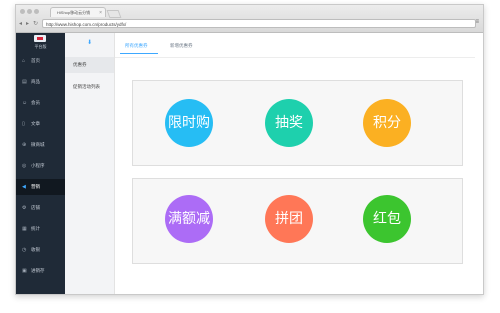 Image resolution: width=500 pixels, height=313 pixels. Describe the element at coordinates (24, 145) in the screenshot. I see `shop-icon: ⊕` at that location.